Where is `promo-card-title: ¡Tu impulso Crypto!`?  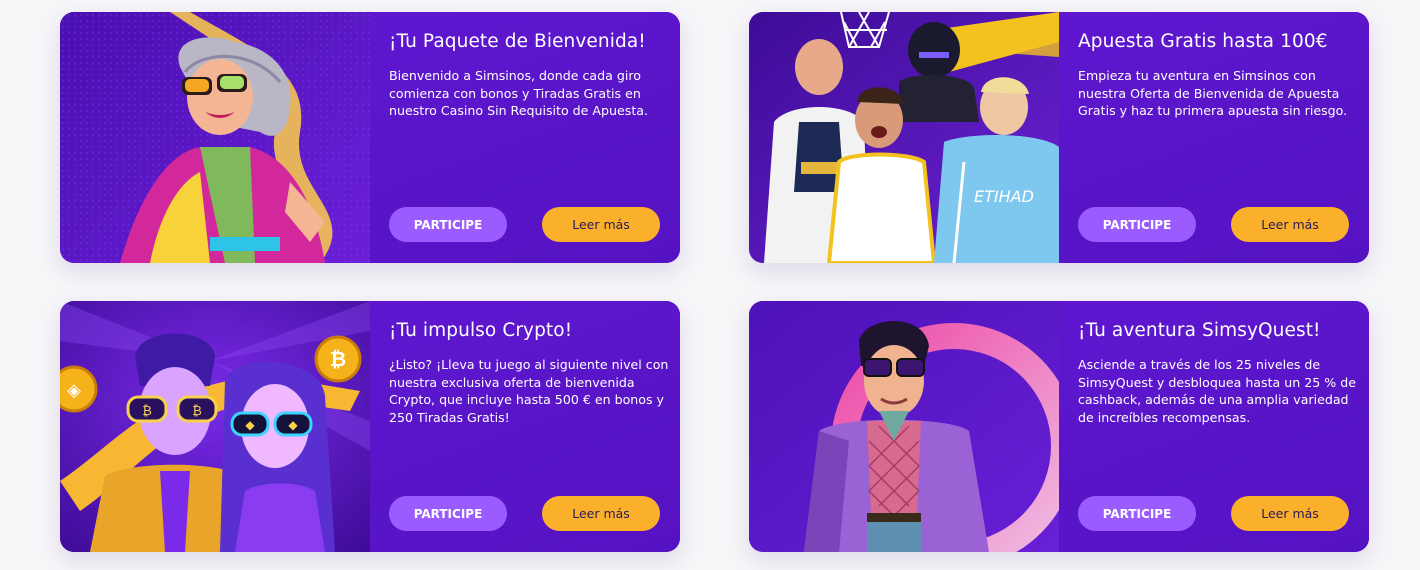 promo-card-title: ¡Tu impulso Crypto! is located at coordinates (481, 330).